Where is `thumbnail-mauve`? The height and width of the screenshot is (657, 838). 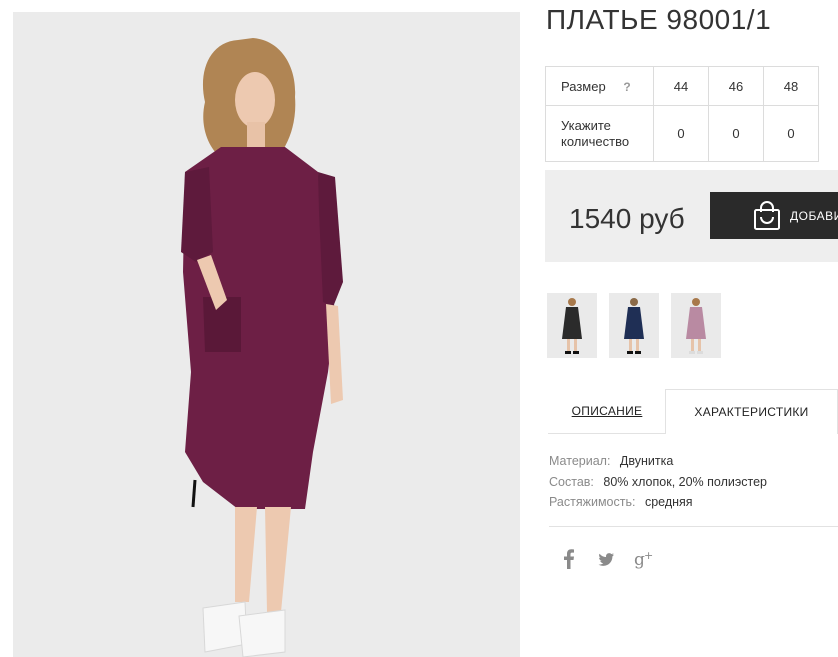 thumbnail-mauve is located at coordinates (696, 325).